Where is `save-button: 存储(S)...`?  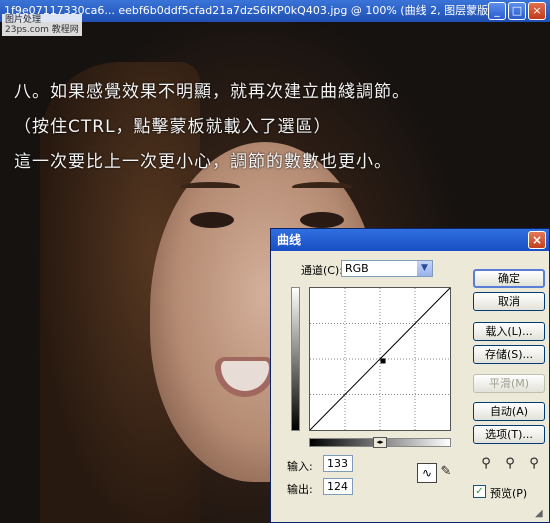 save-button: 存储(S)... is located at coordinates (509, 354).